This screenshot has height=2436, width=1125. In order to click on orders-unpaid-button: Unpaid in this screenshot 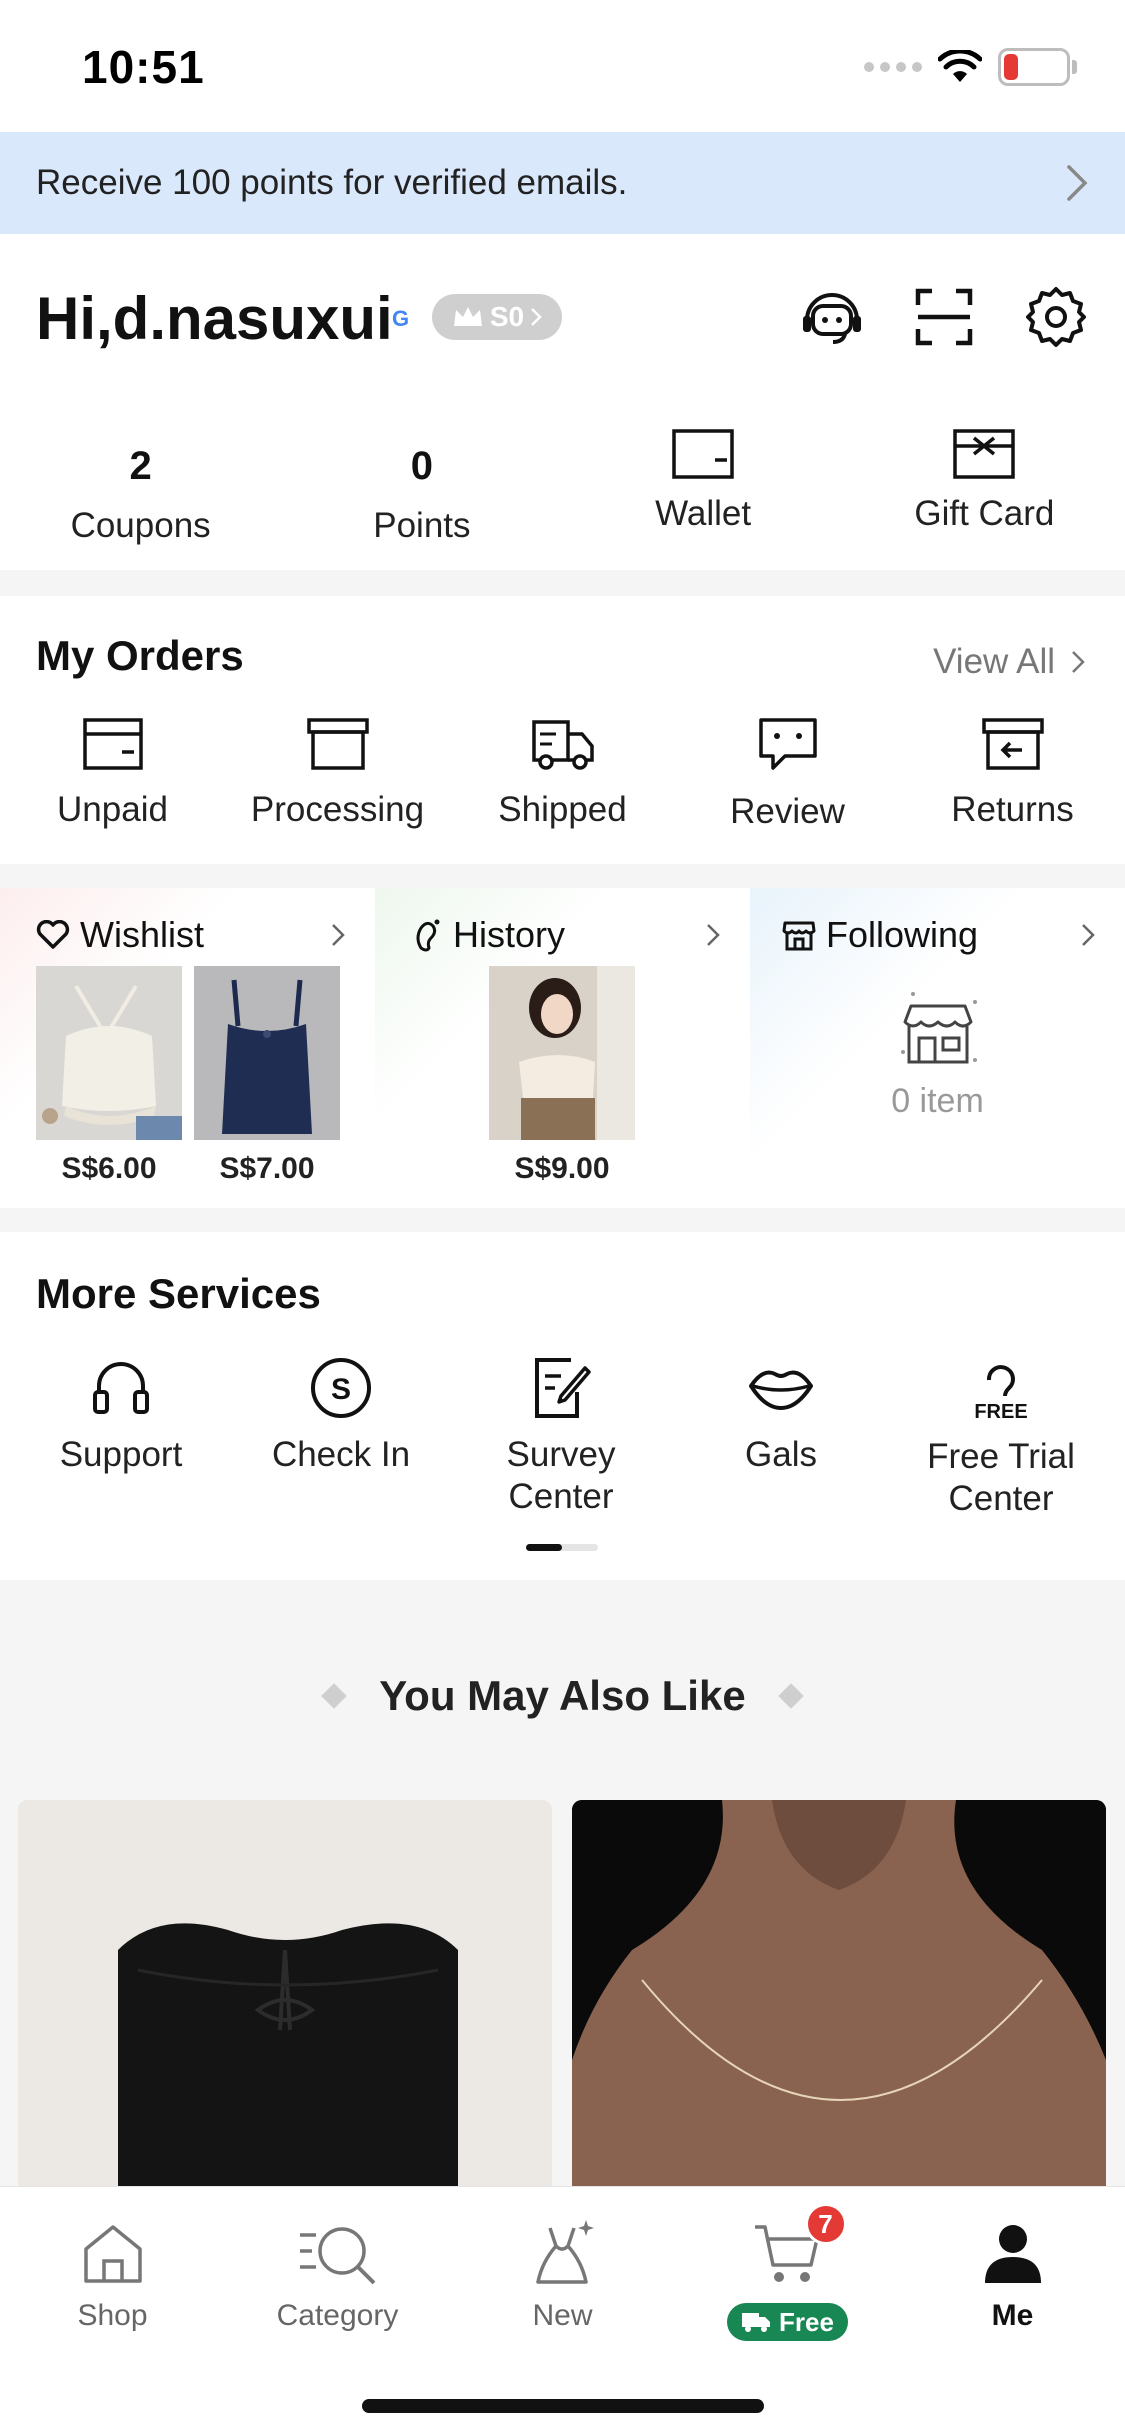, I will do `click(112, 774)`.